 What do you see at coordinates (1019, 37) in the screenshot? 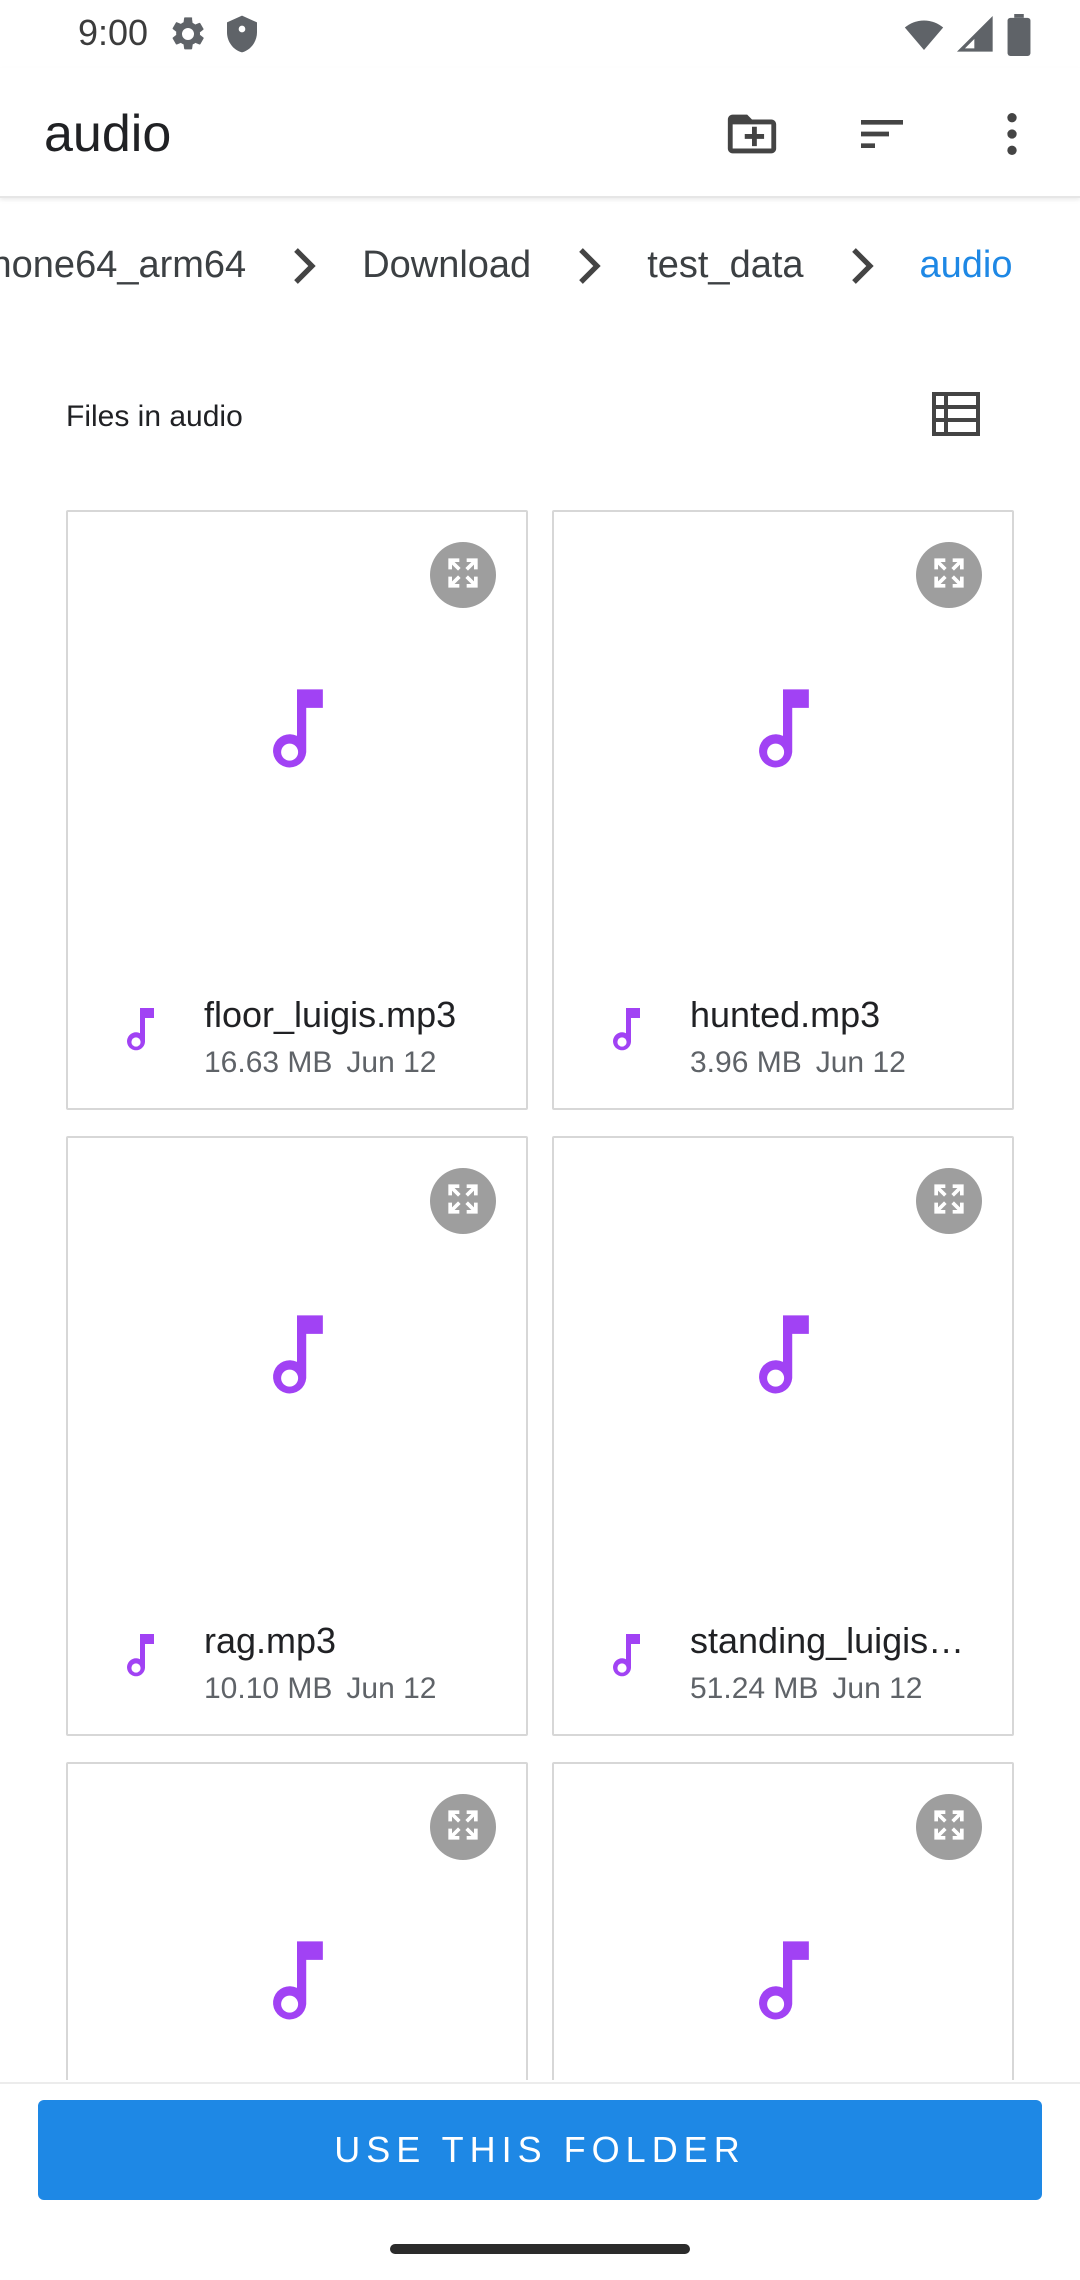
I see `battery-icon` at bounding box center [1019, 37].